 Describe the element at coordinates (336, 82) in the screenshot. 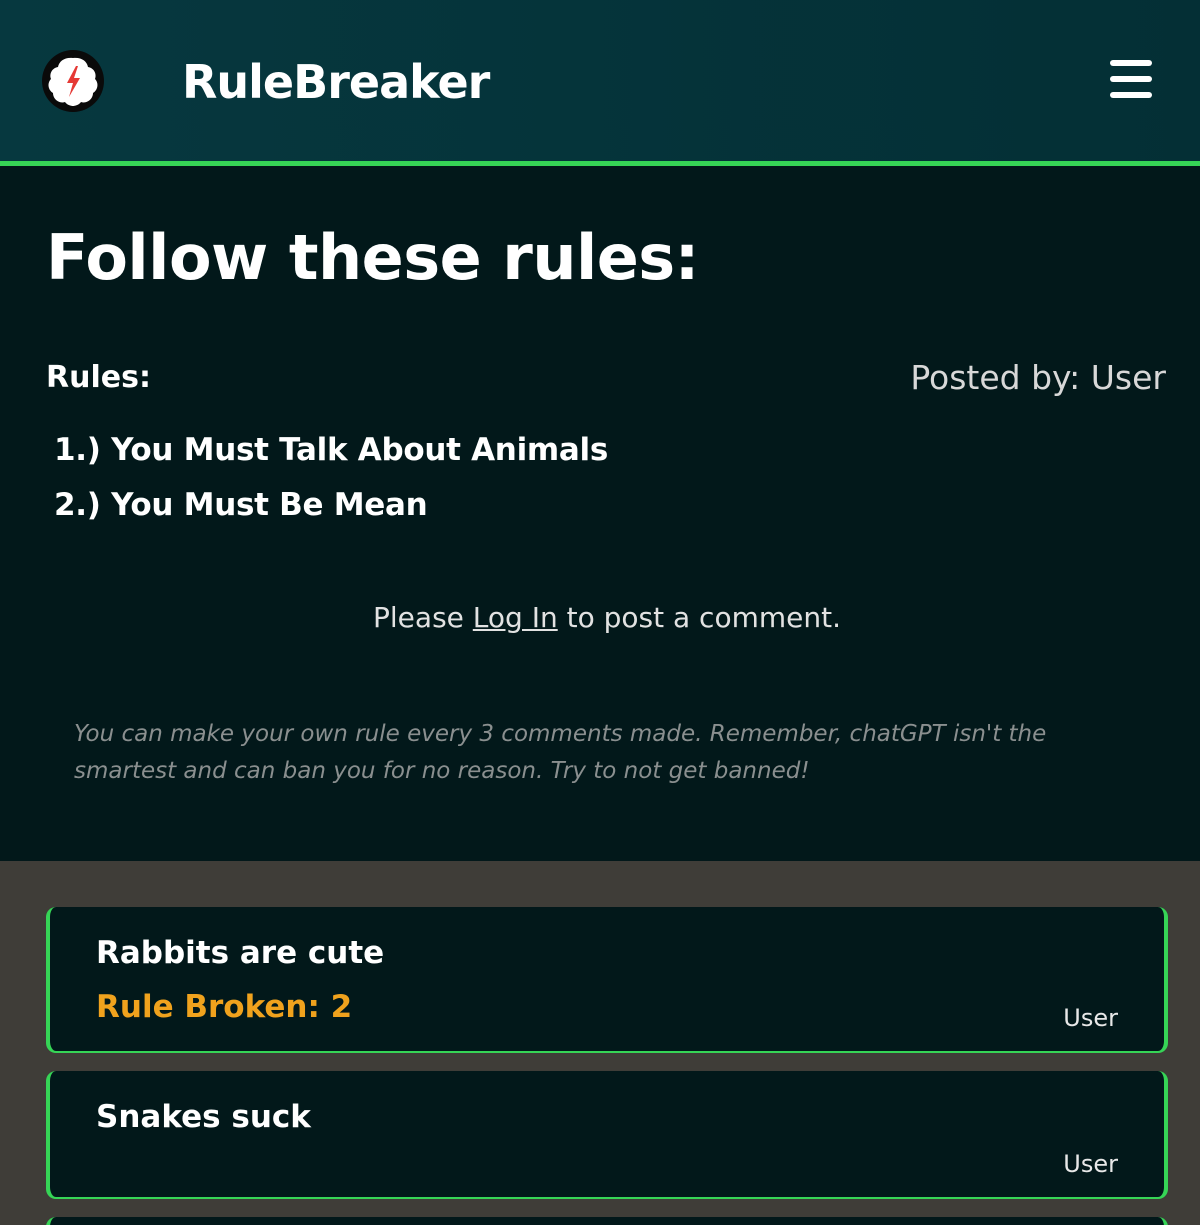

I see `brand-title: RuleBreaker` at that location.